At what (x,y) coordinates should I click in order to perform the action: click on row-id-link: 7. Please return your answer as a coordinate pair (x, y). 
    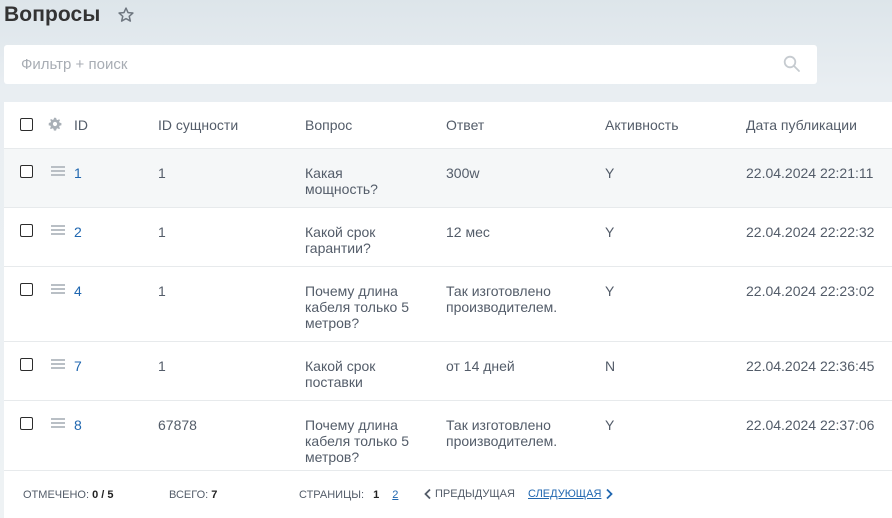
    Looking at the image, I should click on (78, 366).